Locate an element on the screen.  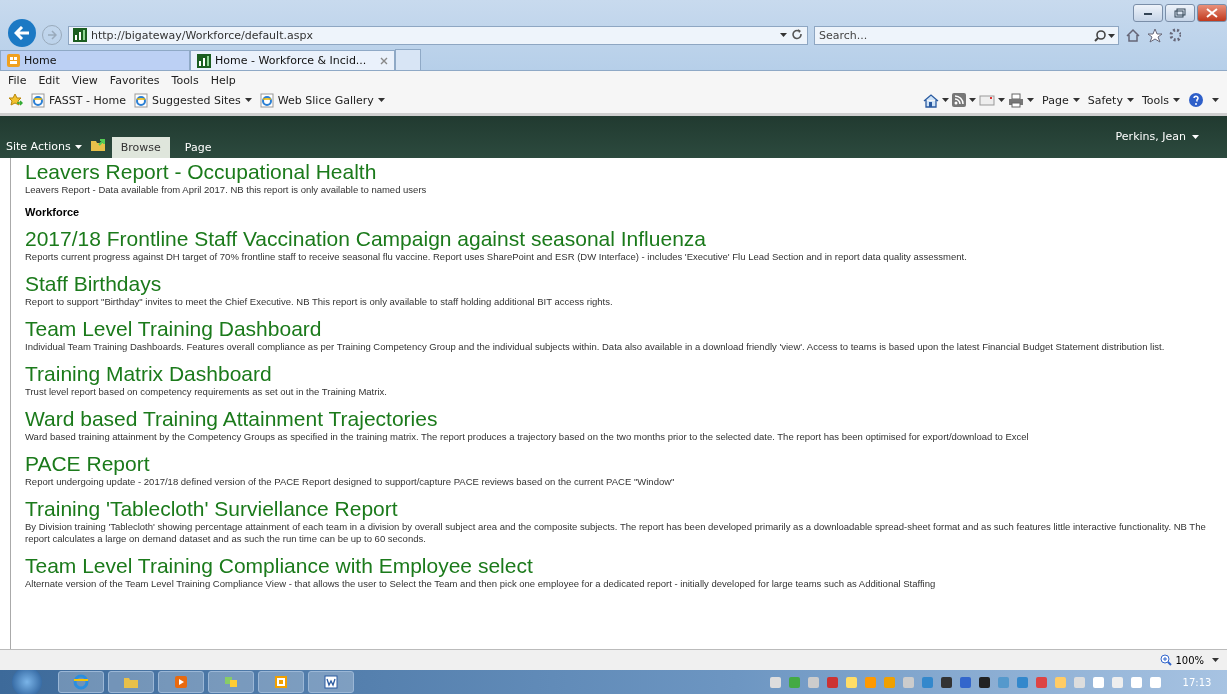
menu-item: Edit is located at coordinates (49, 80).